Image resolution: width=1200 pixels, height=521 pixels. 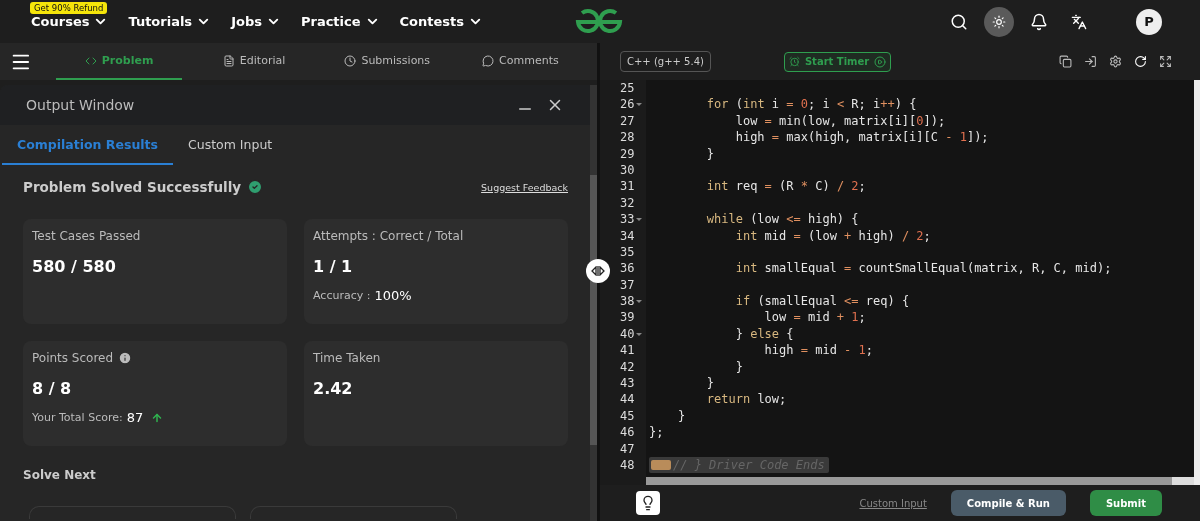 I want to click on window-title: Output Window, so click(x=80, y=105).